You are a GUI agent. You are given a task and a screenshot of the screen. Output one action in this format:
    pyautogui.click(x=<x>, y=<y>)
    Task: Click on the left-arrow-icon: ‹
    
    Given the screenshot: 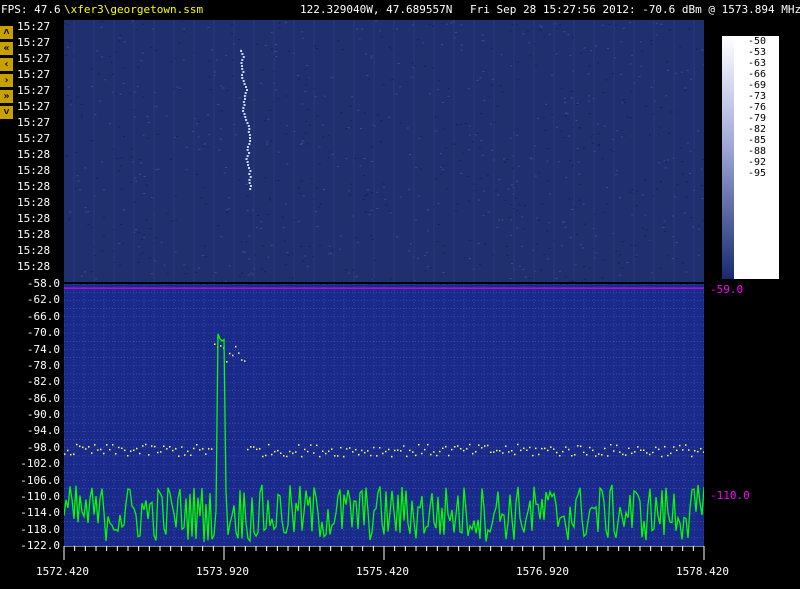 What is the action you would take?
    pyautogui.click(x=6, y=64)
    